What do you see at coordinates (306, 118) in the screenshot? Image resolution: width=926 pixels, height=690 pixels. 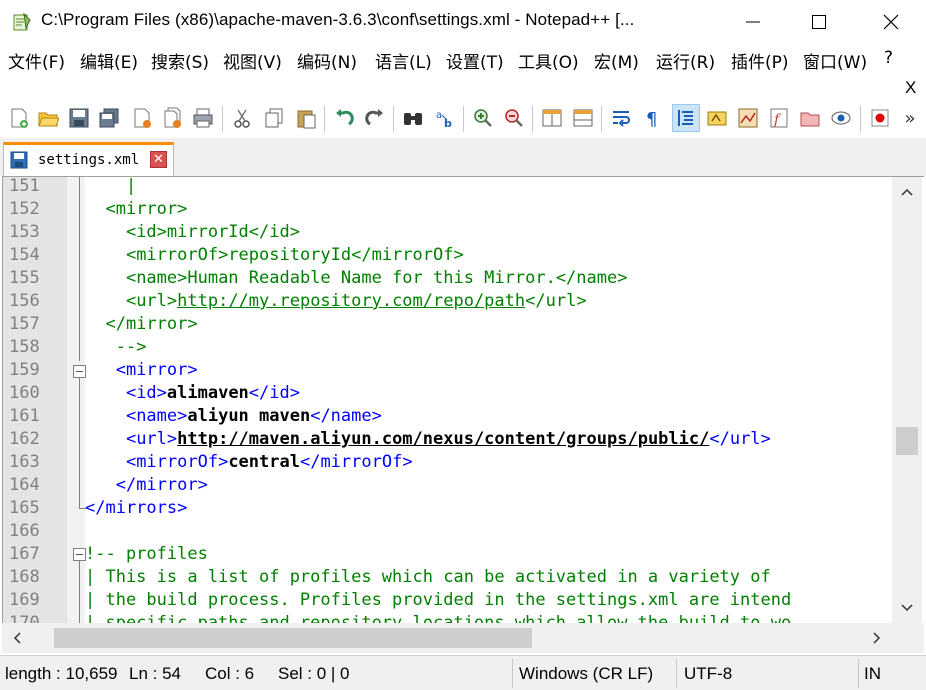 I see `paste-icon` at bounding box center [306, 118].